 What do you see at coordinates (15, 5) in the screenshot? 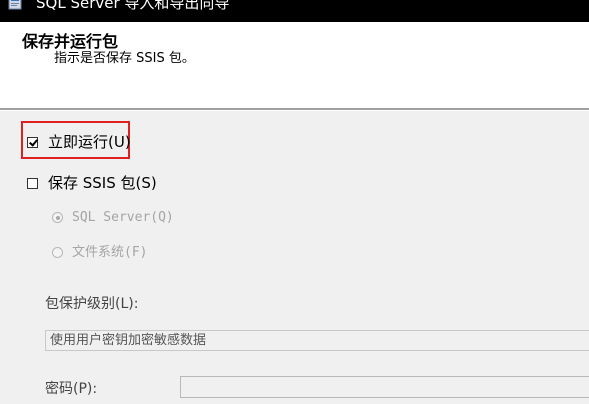
I see `wizard-app-icon` at bounding box center [15, 5].